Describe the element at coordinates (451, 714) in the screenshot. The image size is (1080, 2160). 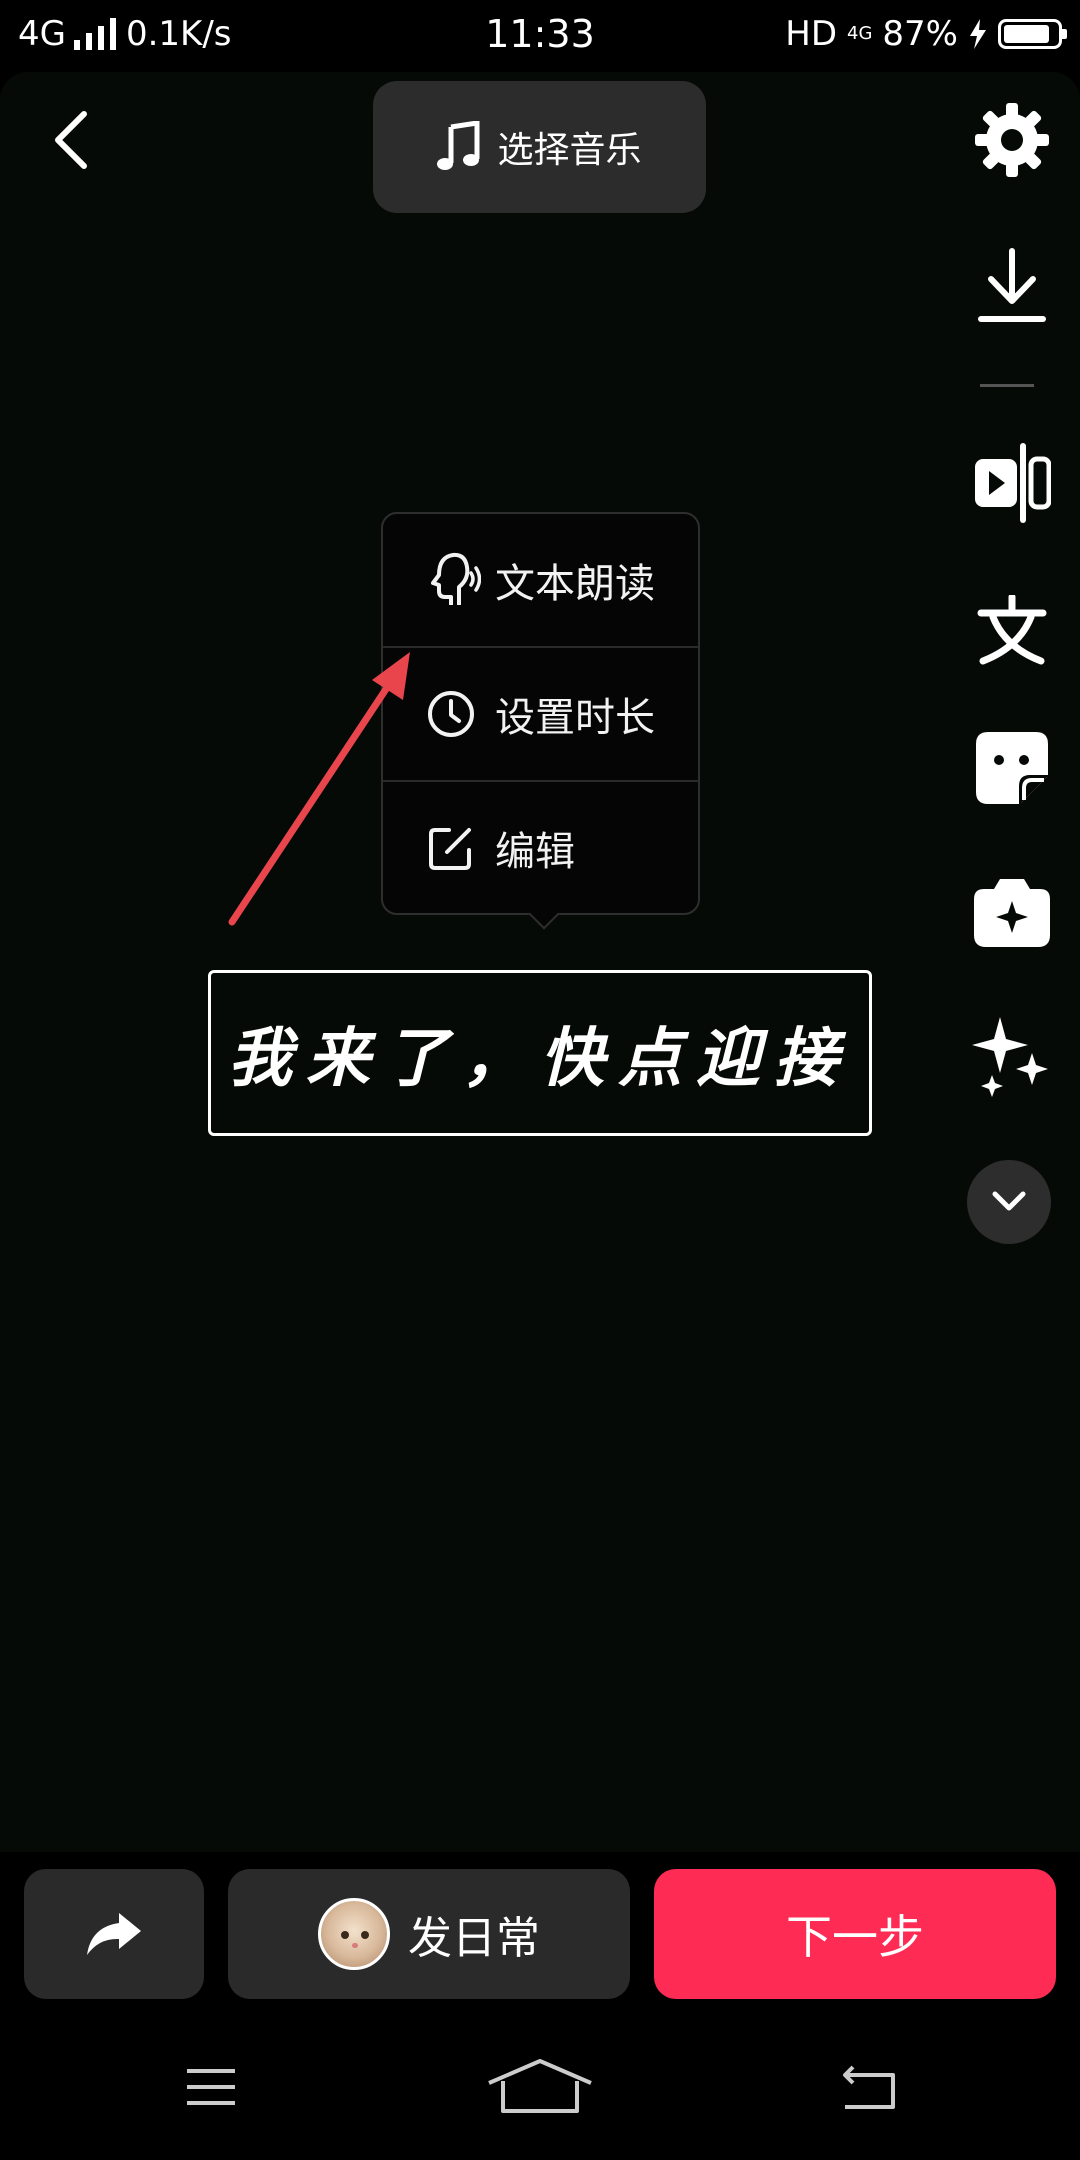
I see `clock-icon` at that location.